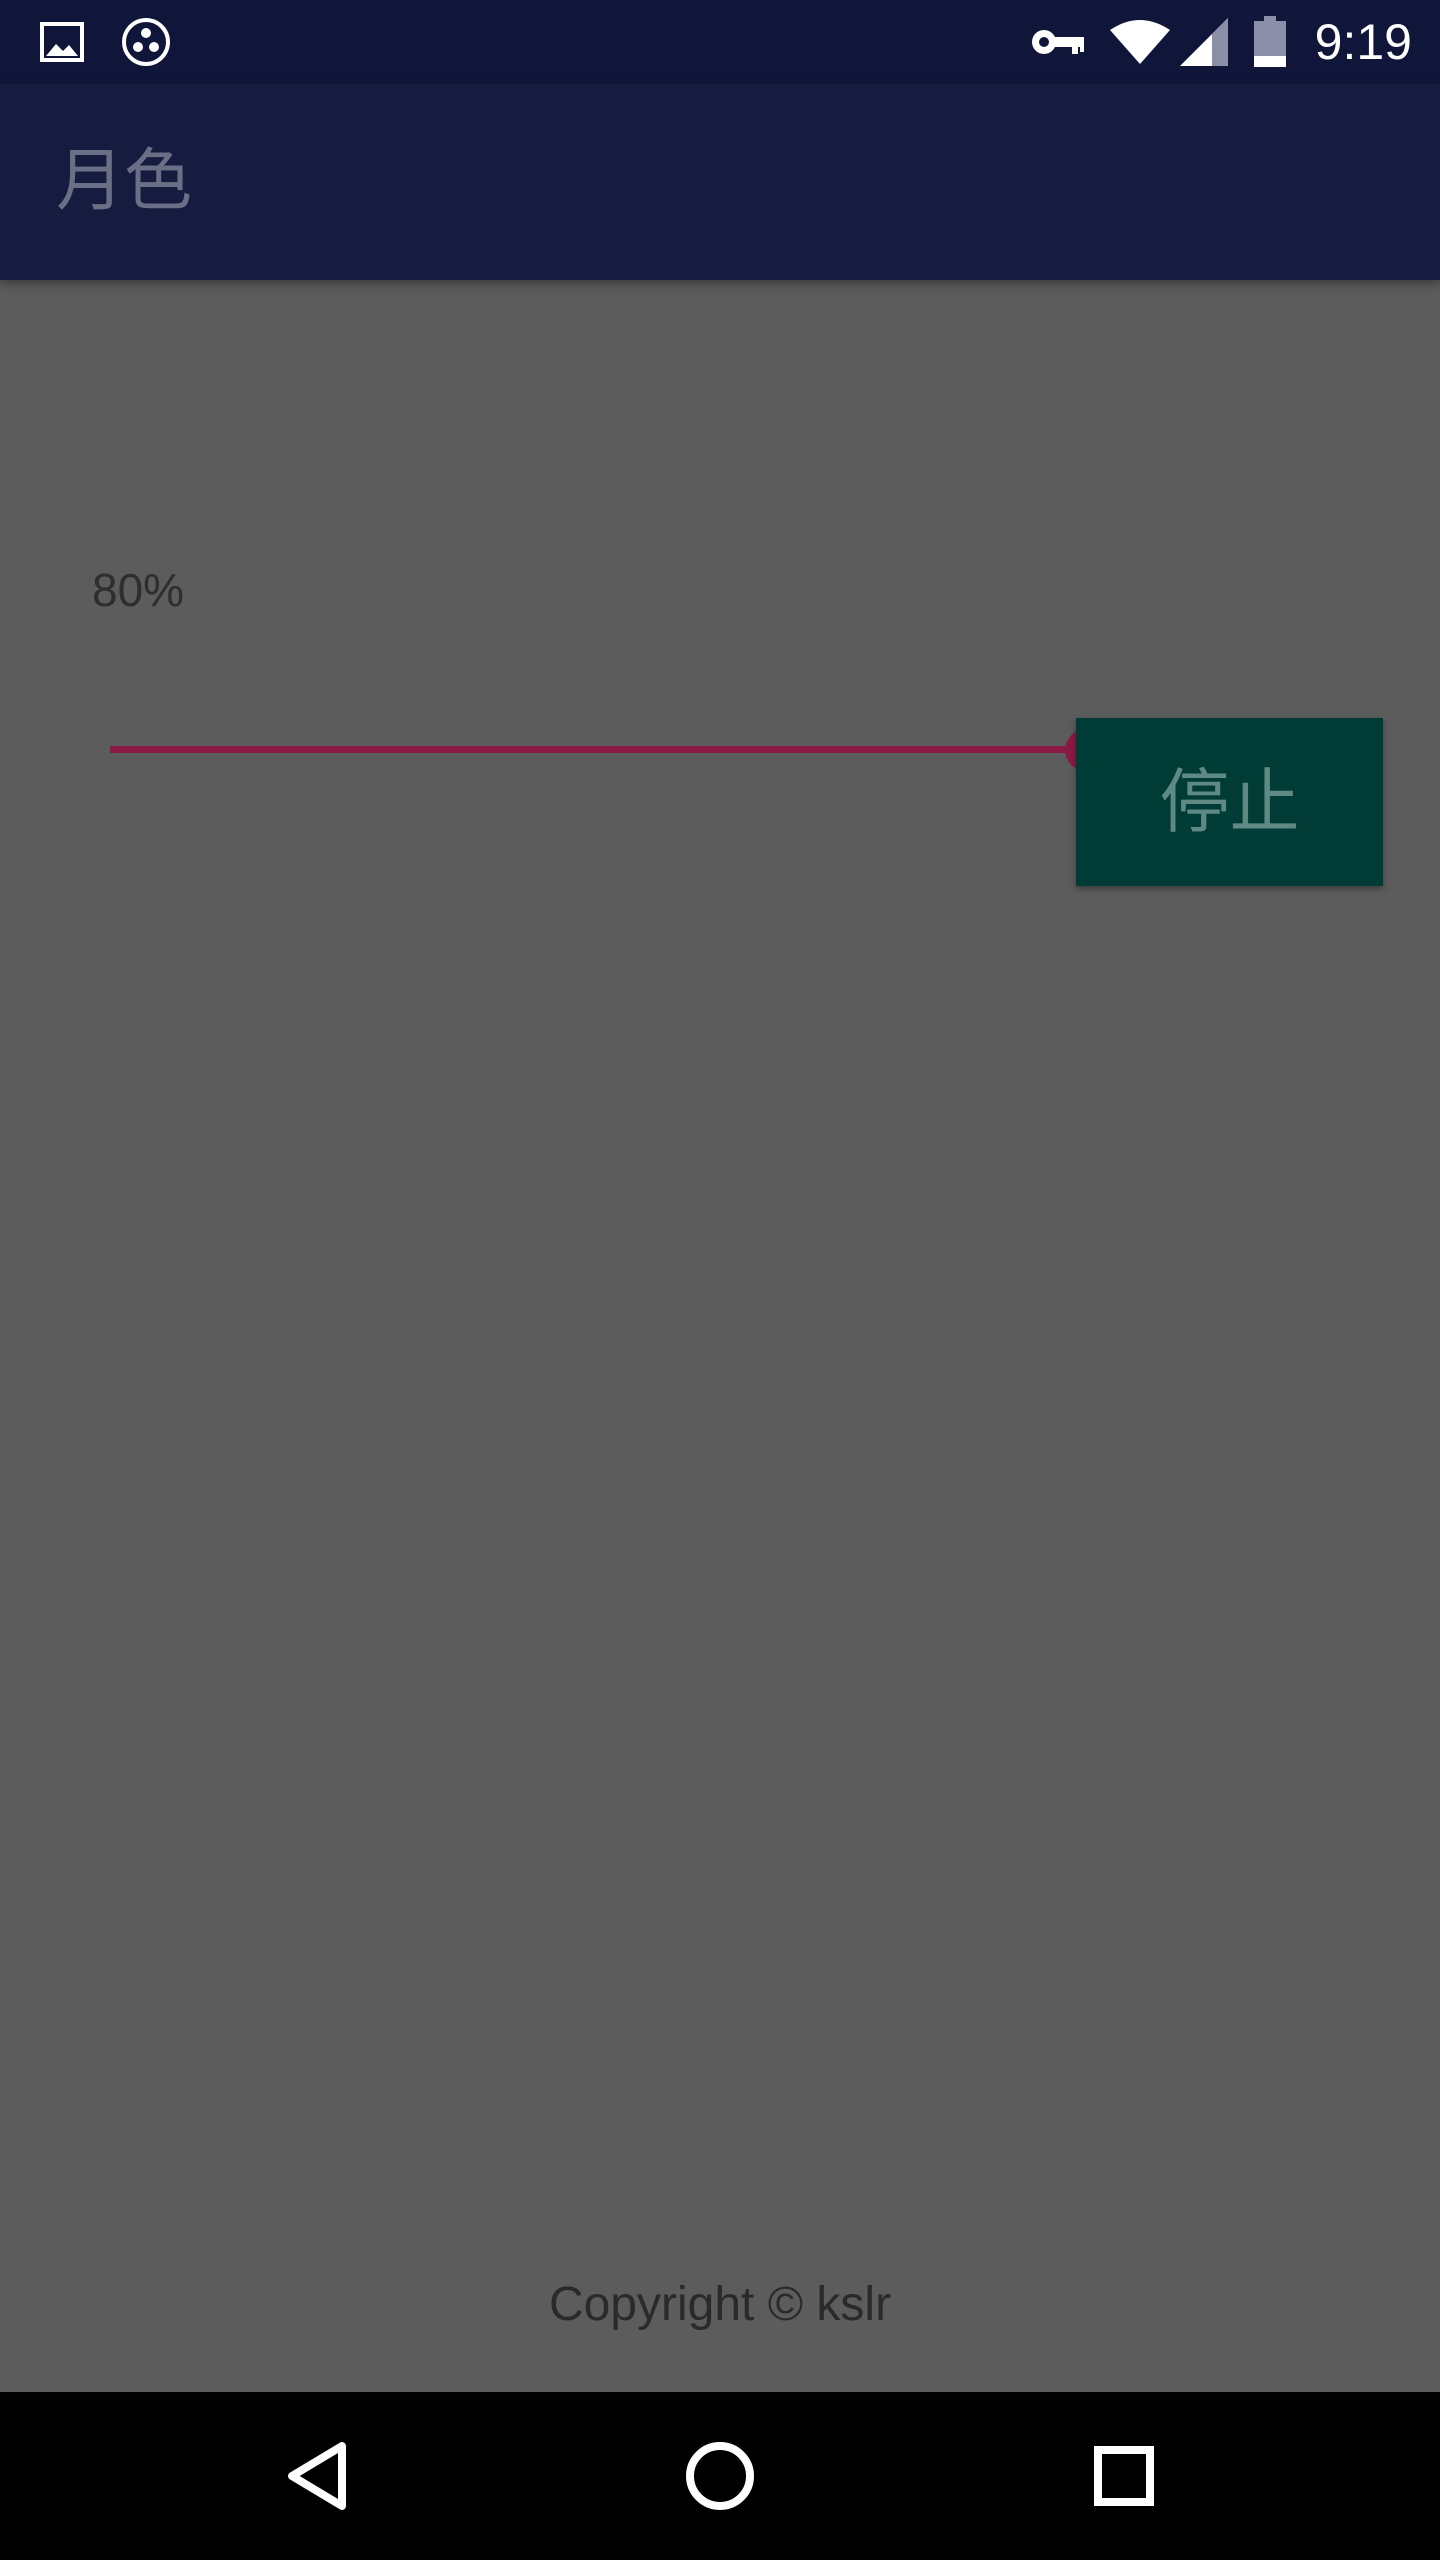 The width and height of the screenshot is (1440, 2560). Describe the element at coordinates (124, 181) in the screenshot. I see `app-title: 月色` at that location.